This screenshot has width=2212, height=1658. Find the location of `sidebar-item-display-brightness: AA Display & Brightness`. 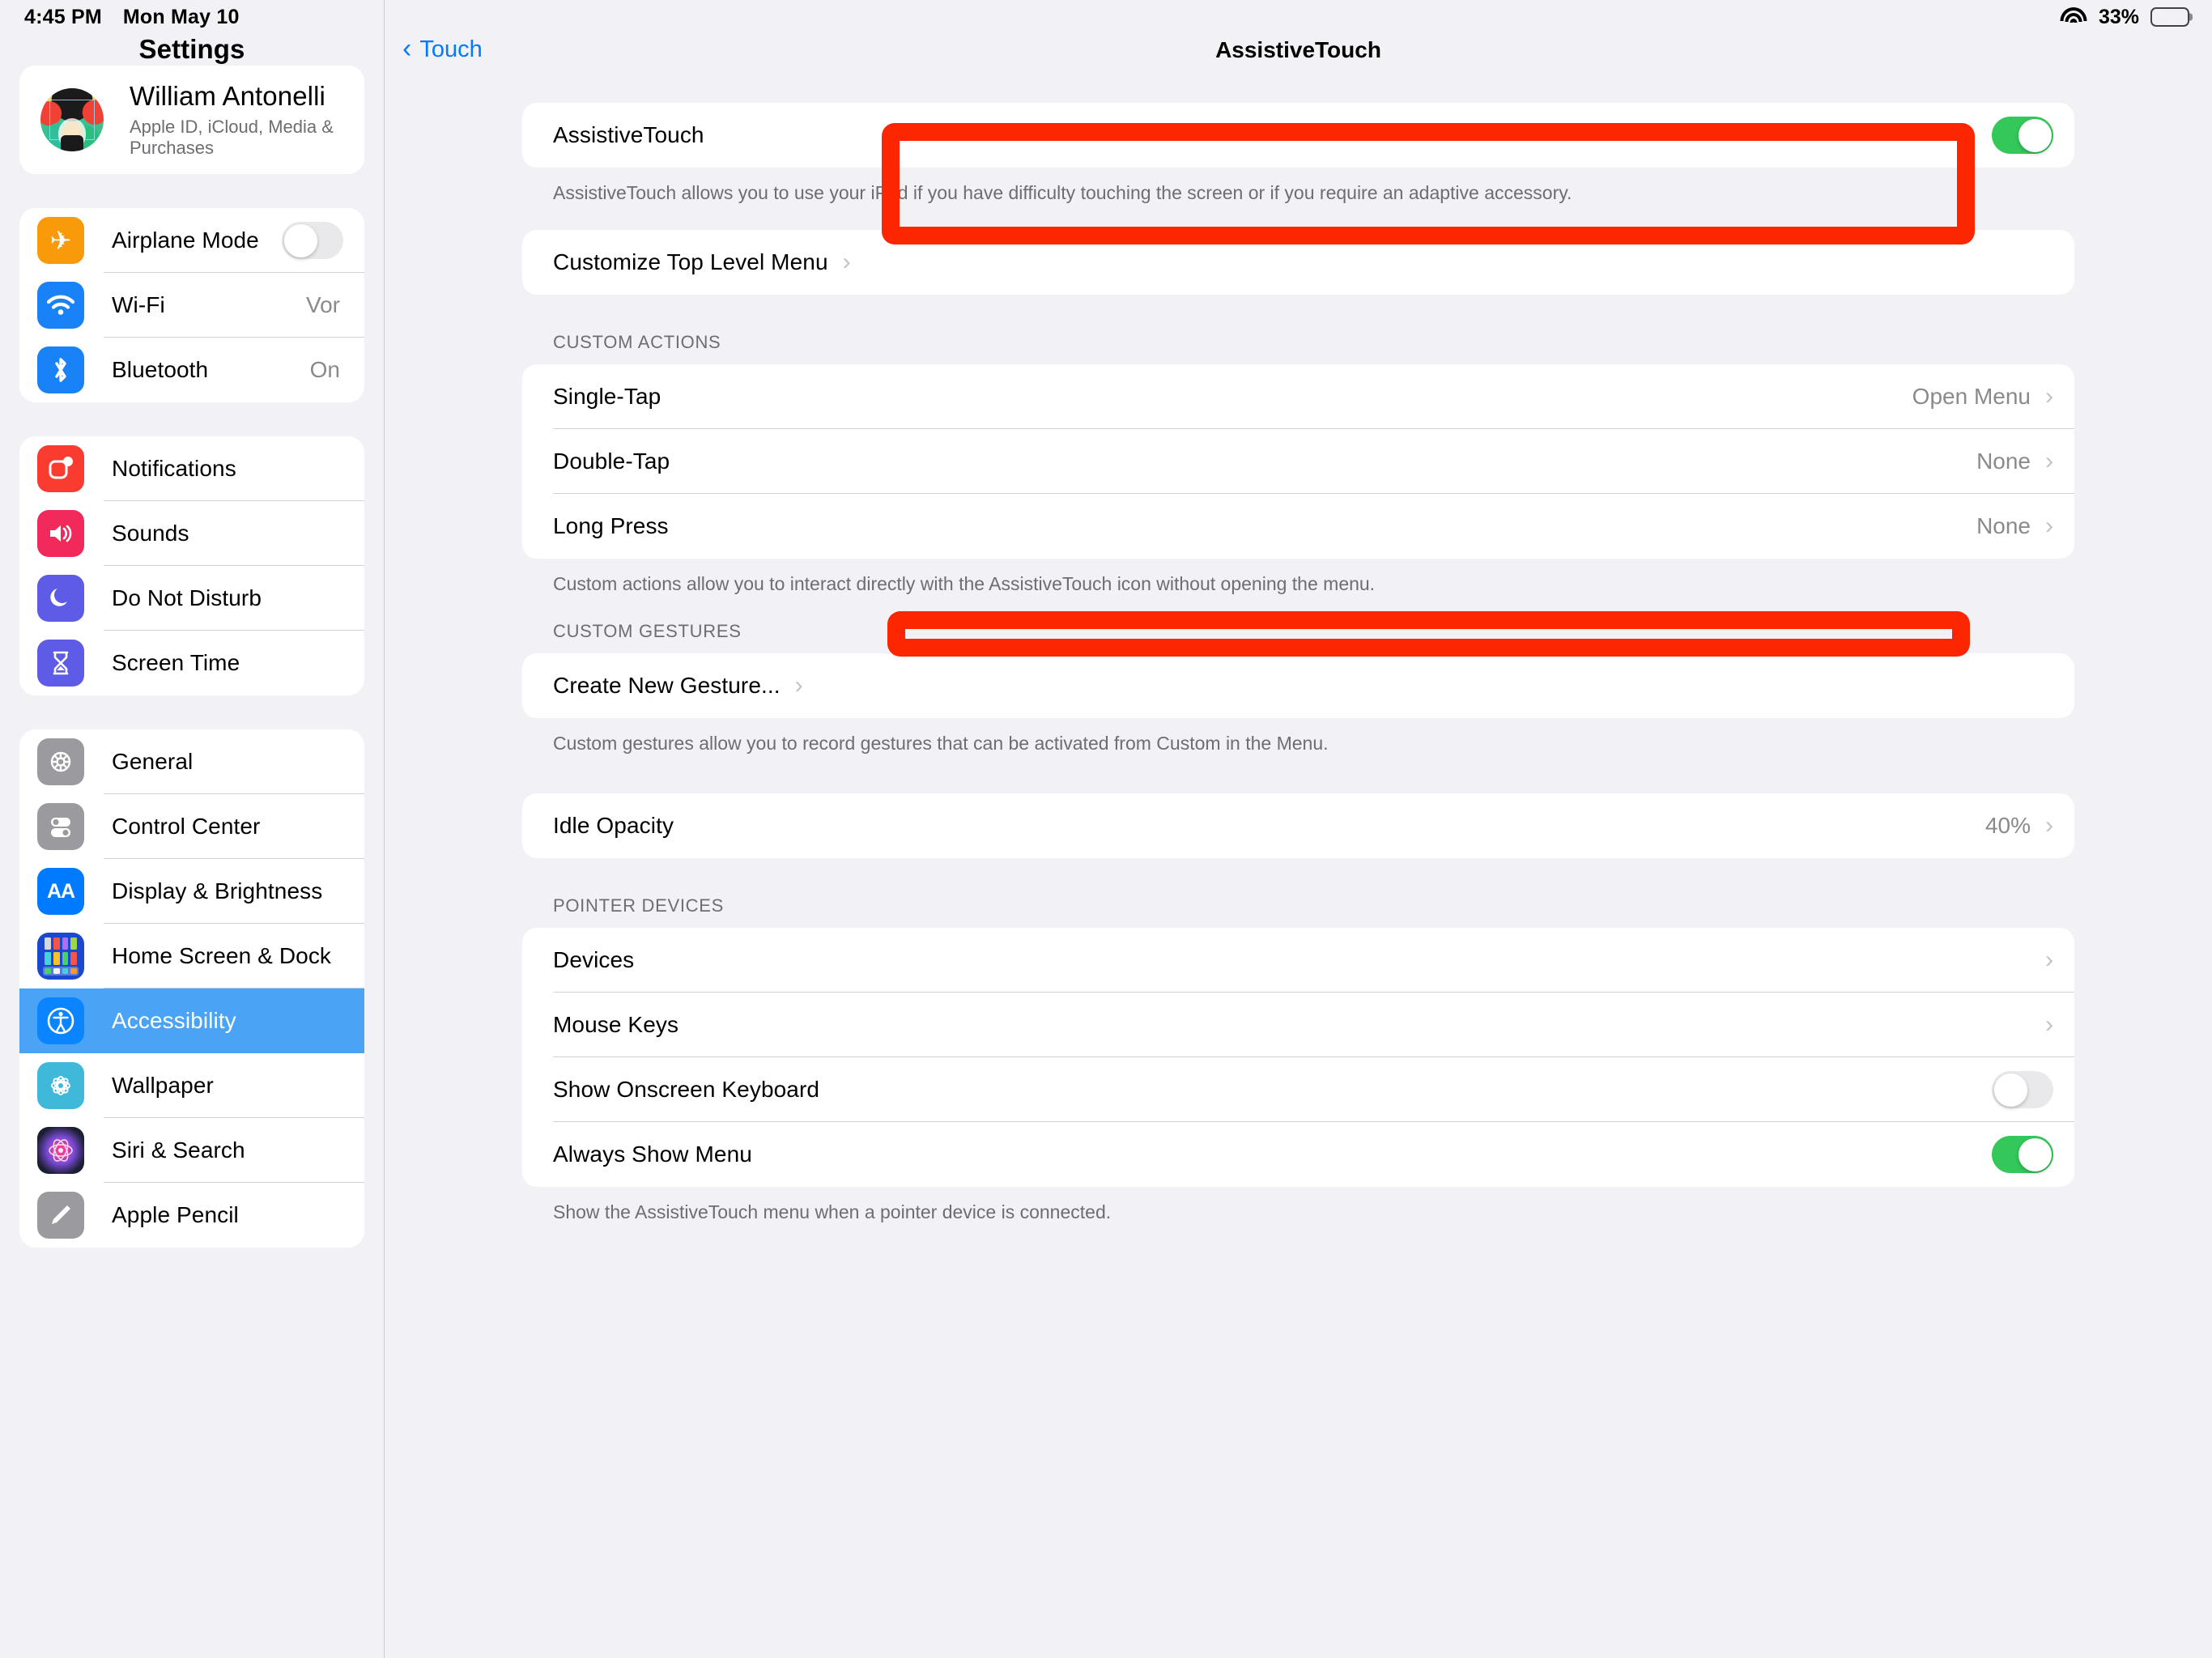

sidebar-item-display-brightness: AA Display & Brightness is located at coordinates (191, 891).